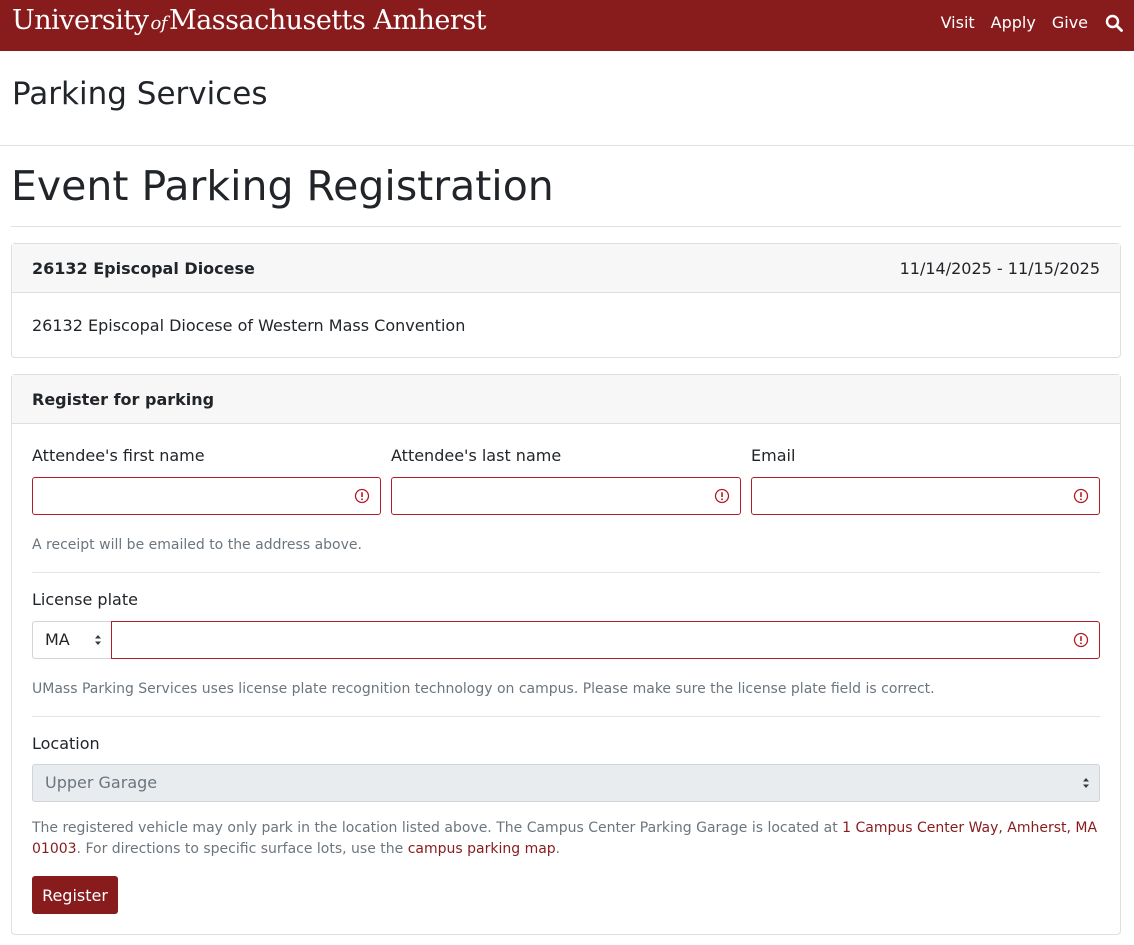  What do you see at coordinates (773, 455) in the screenshot?
I see `email-label: Email` at bounding box center [773, 455].